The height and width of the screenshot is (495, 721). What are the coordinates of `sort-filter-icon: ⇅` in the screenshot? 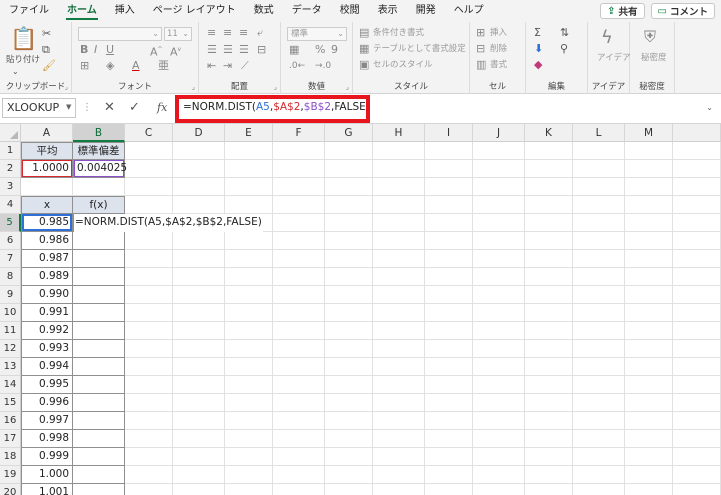 It's located at (564, 33).